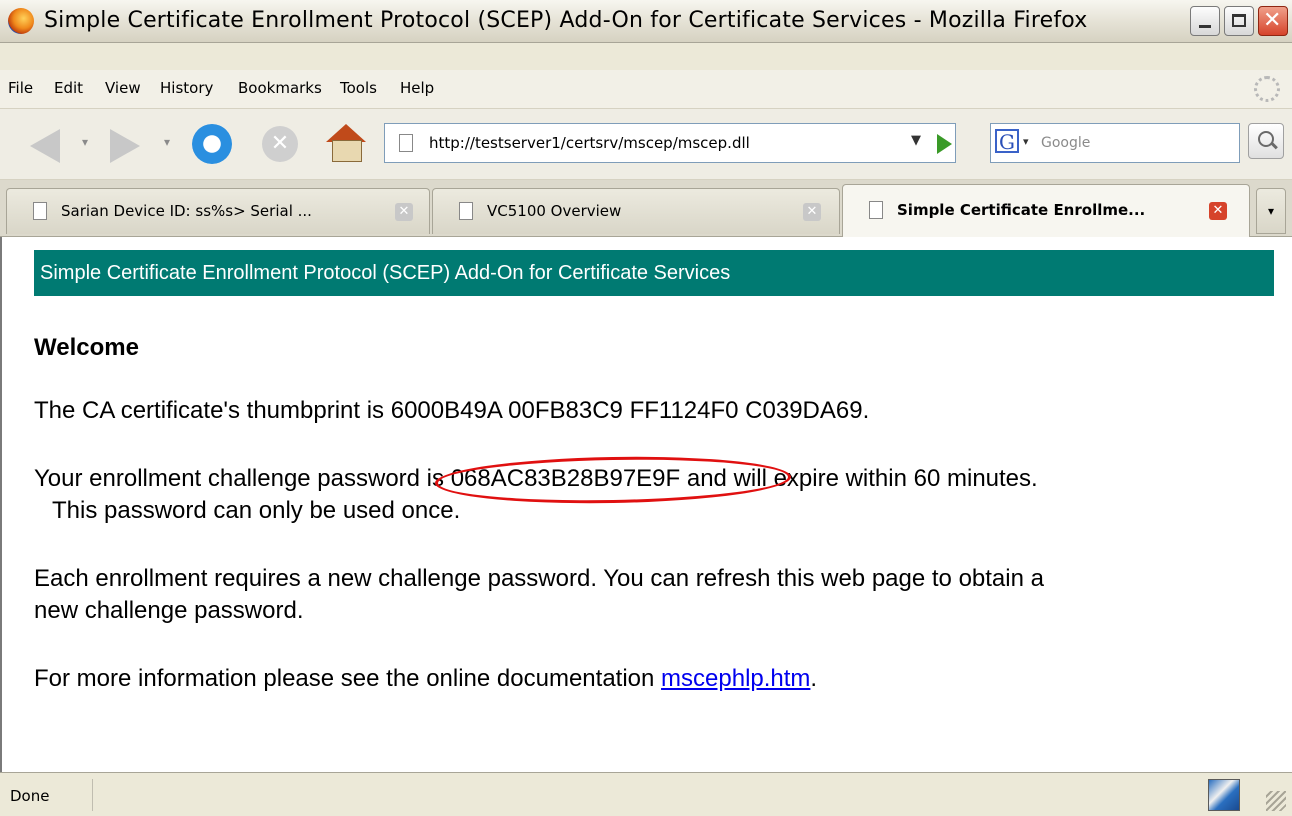 The height and width of the screenshot is (816, 1292). I want to click on addon-status-icon, so click(1224, 795).